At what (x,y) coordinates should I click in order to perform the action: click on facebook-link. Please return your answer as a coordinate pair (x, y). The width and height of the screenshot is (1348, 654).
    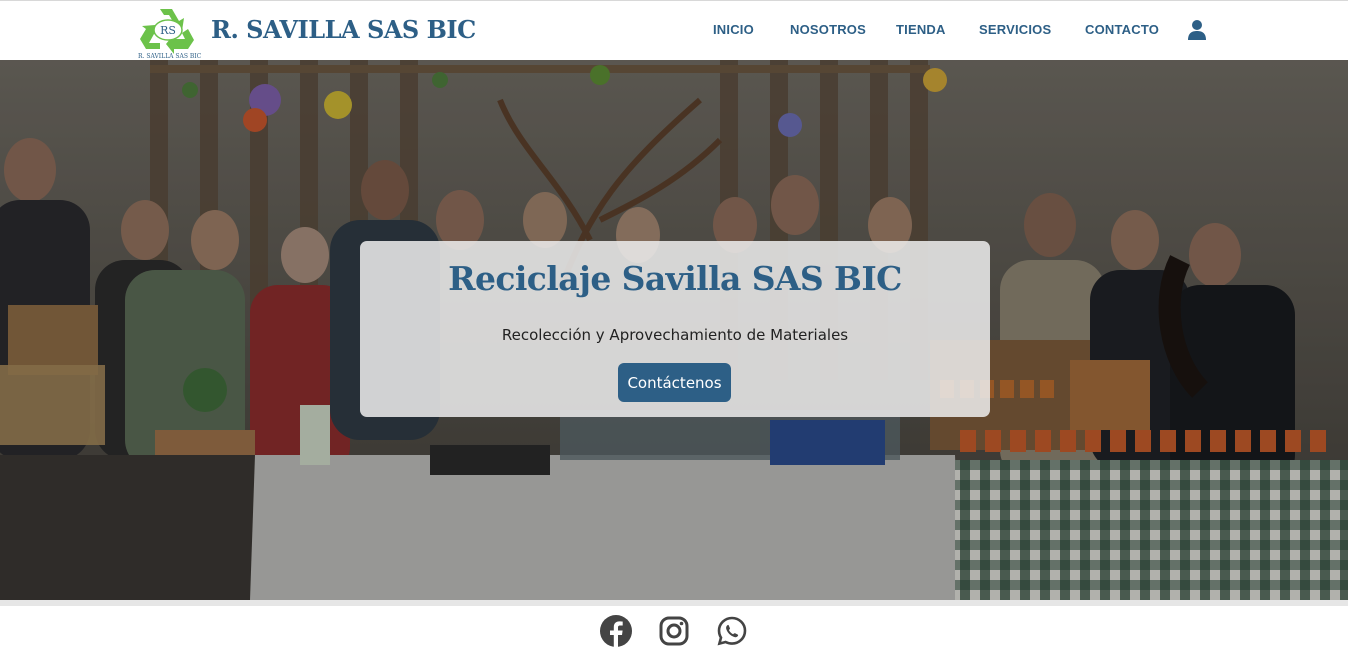
    Looking at the image, I should click on (616, 631).